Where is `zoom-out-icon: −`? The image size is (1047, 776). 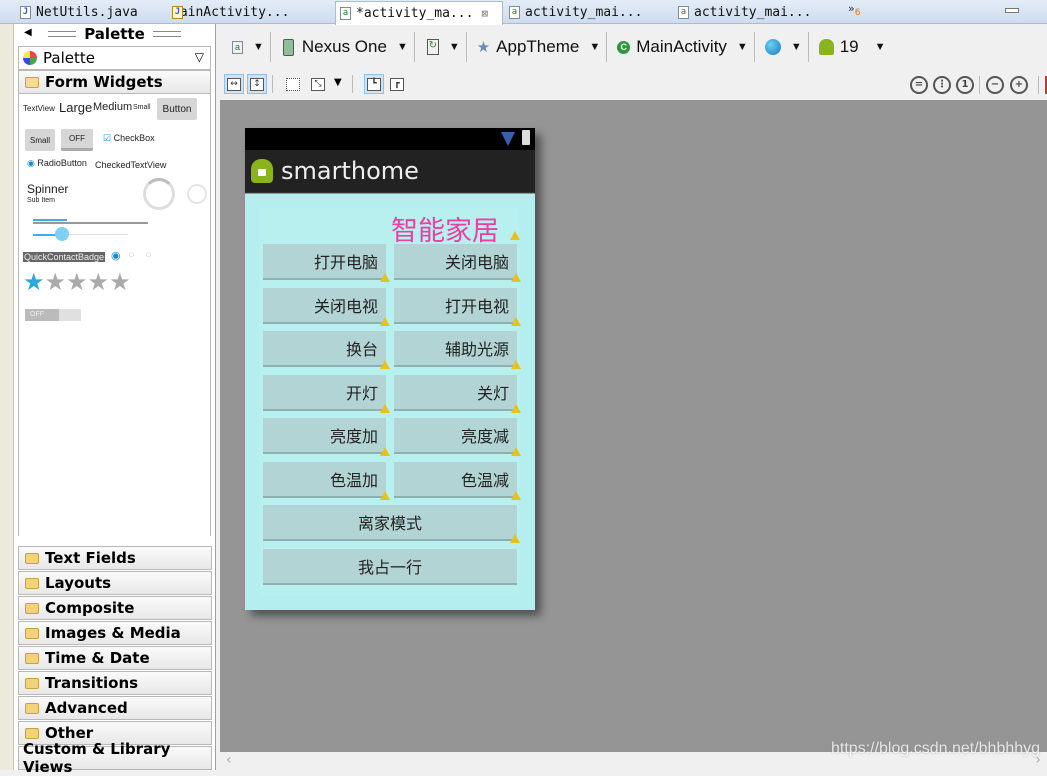
zoom-out-icon: − is located at coordinates (995, 85).